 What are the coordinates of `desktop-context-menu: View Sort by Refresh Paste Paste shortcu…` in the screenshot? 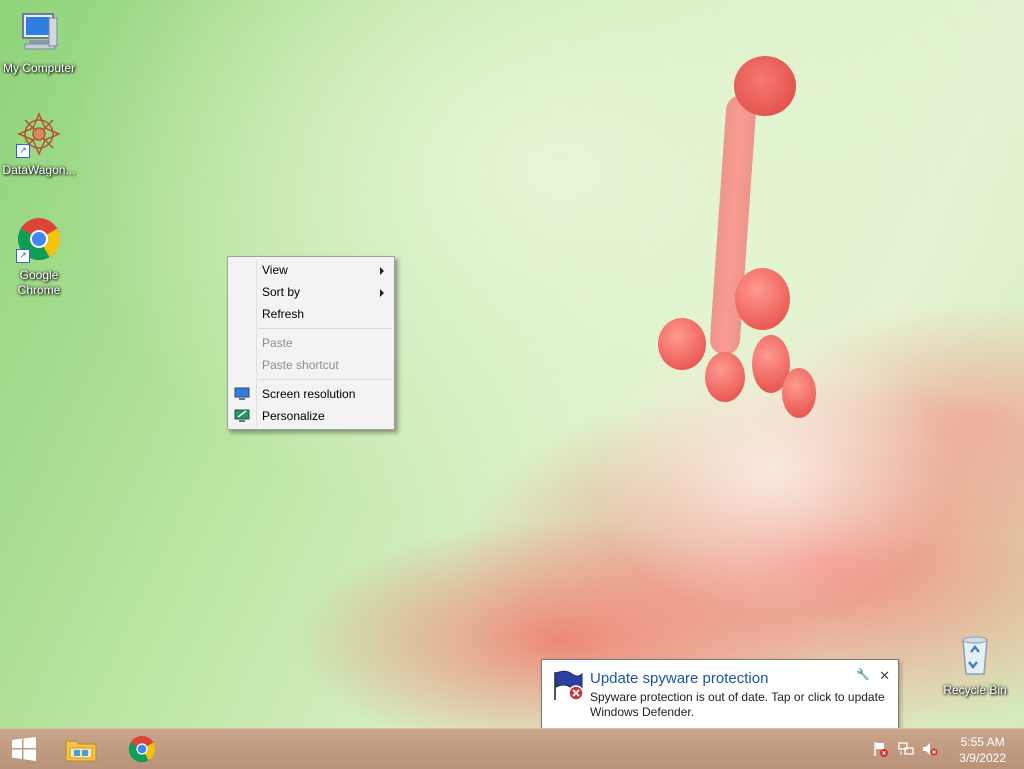 It's located at (311, 343).